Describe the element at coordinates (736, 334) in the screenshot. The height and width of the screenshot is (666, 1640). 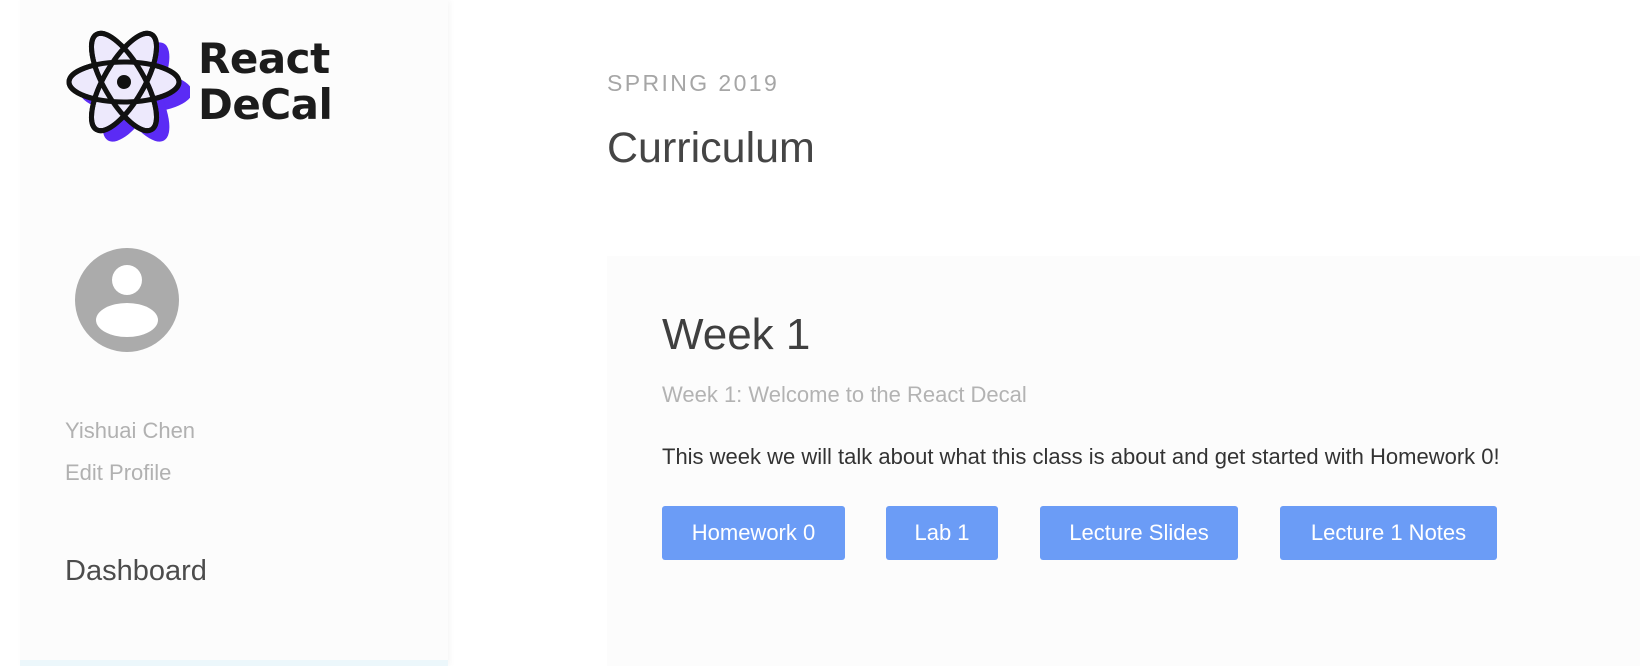
I see `week-title: Week 1` at that location.